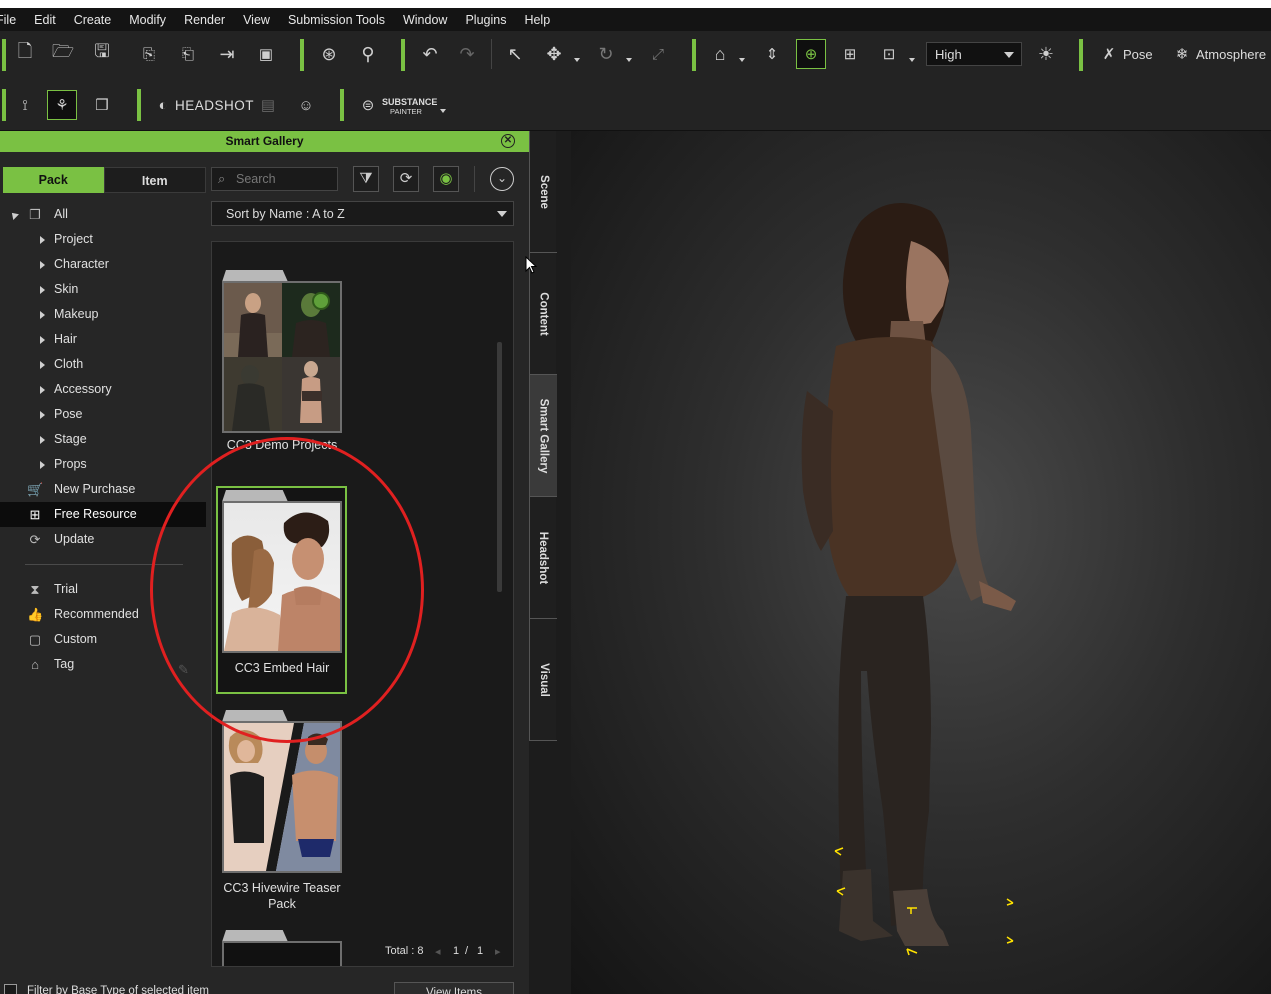  What do you see at coordinates (63, 54) in the screenshot?
I see `open-folder-icon: 🗁` at bounding box center [63, 54].